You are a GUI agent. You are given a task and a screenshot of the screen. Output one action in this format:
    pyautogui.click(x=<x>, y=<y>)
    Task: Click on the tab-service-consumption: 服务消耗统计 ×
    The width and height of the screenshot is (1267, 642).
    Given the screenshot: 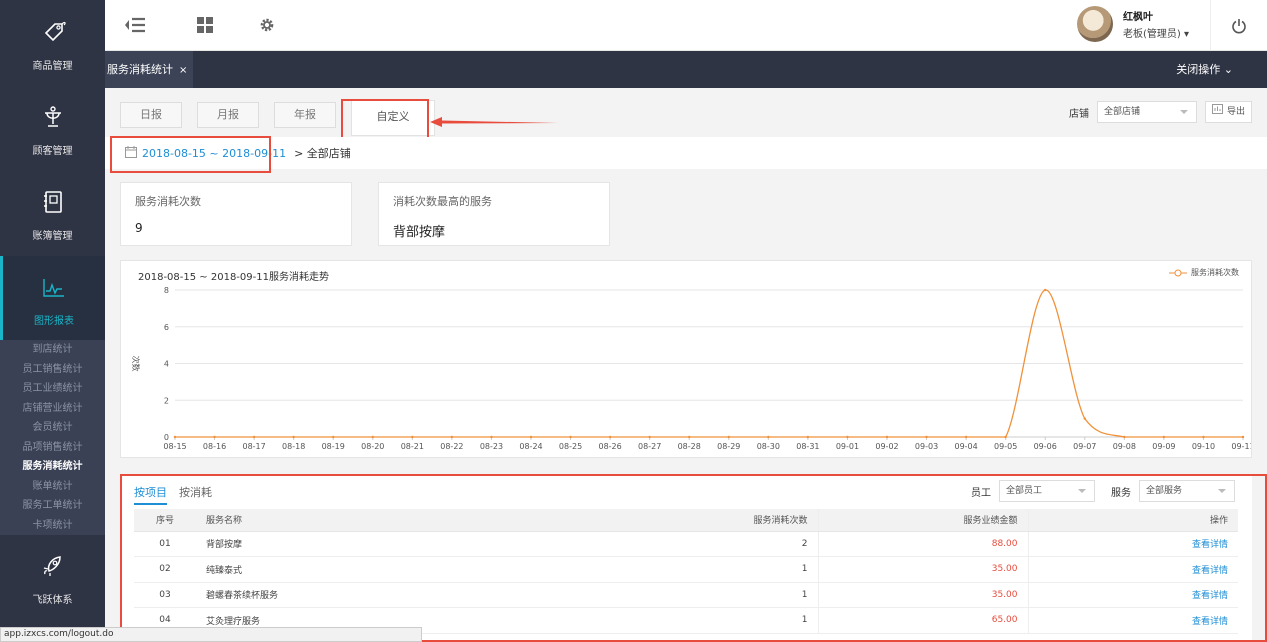 What is the action you would take?
    pyautogui.click(x=149, y=69)
    